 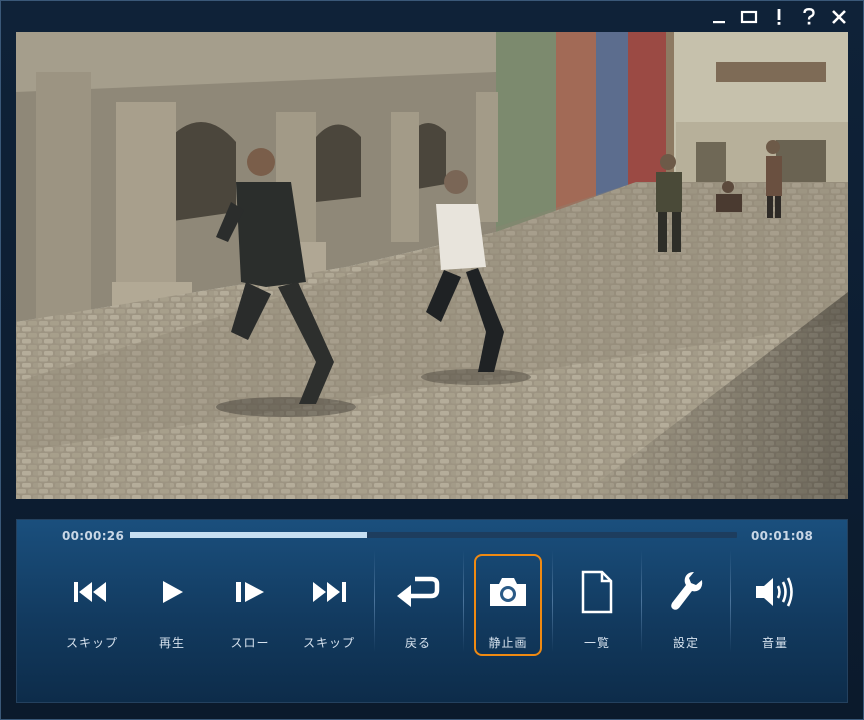 What do you see at coordinates (417, 643) in the screenshot?
I see `control-label: 戻る` at bounding box center [417, 643].